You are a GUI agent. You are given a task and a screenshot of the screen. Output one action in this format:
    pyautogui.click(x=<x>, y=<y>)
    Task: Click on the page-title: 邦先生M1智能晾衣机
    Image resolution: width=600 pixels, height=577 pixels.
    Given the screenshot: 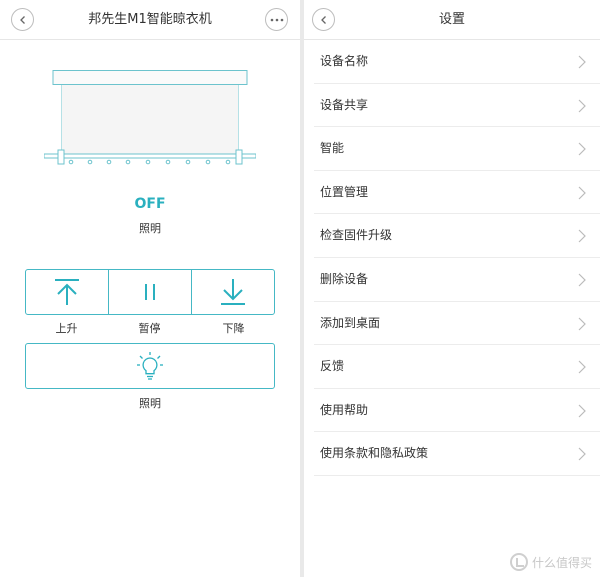 What is the action you would take?
    pyautogui.click(x=150, y=19)
    